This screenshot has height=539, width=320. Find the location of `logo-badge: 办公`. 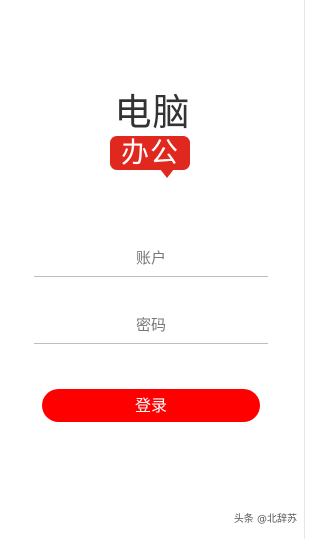

logo-badge: 办公 is located at coordinates (150, 153).